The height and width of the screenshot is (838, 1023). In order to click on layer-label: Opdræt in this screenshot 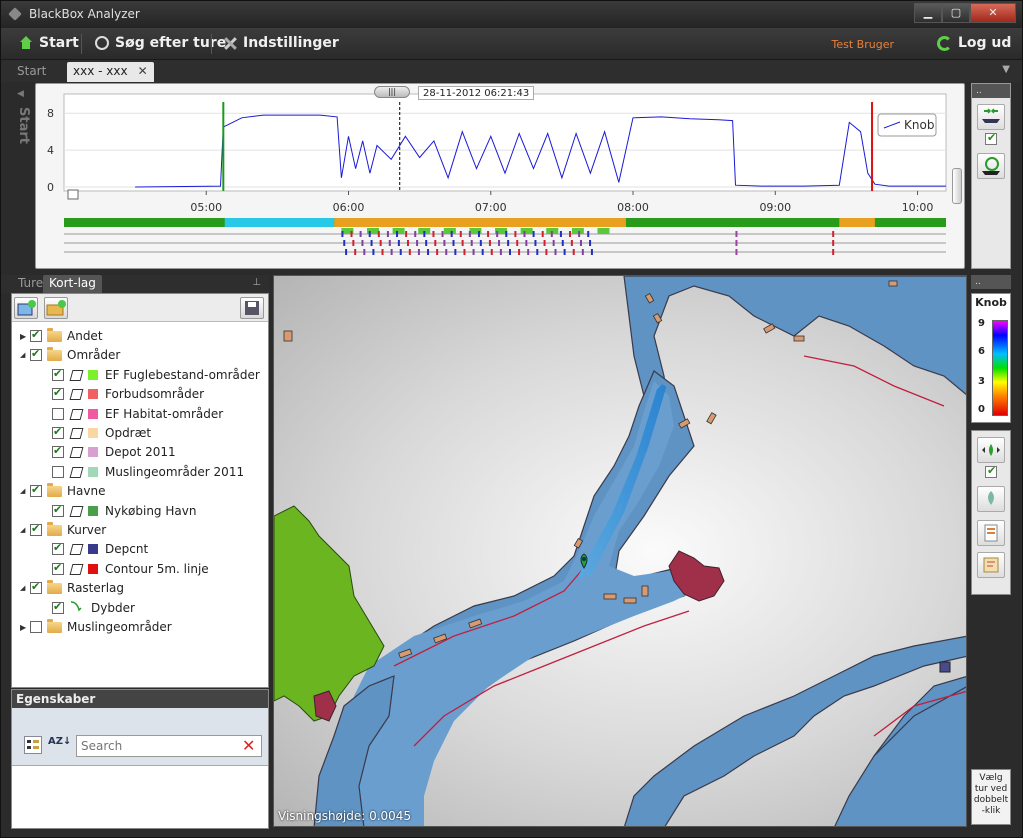, I will do `click(128, 433)`.